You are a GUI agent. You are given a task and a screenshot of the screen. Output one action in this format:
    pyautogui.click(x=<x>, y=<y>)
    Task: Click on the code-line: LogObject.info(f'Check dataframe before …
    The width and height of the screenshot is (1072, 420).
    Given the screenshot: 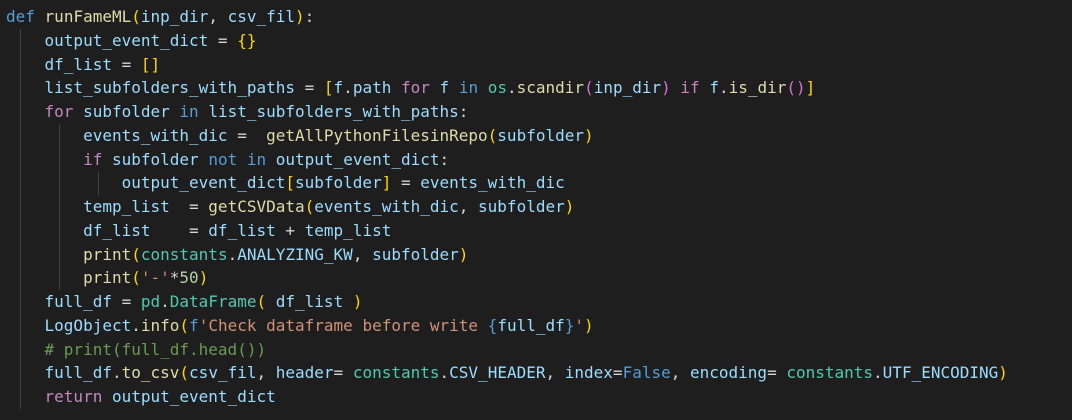 What is the action you would take?
    pyautogui.click(x=507, y=325)
    